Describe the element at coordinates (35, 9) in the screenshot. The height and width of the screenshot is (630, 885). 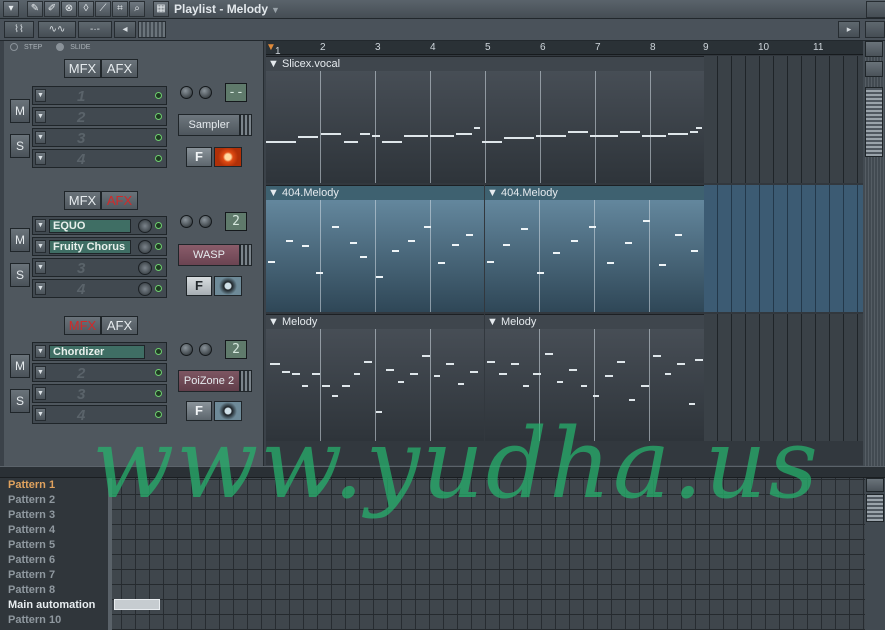
I see `draw-tool-icon: ✎` at that location.